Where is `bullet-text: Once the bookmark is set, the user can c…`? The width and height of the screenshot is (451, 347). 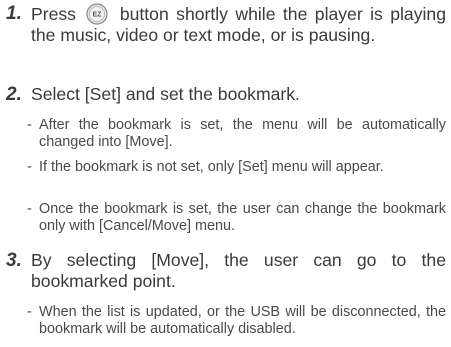
bullet-text: Once the bookmark is set, the user can c… is located at coordinates (242, 217).